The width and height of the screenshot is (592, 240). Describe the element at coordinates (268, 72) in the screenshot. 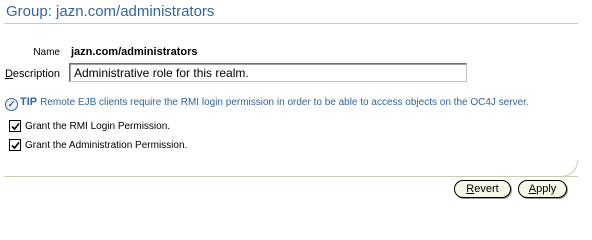

I see `description-input` at that location.